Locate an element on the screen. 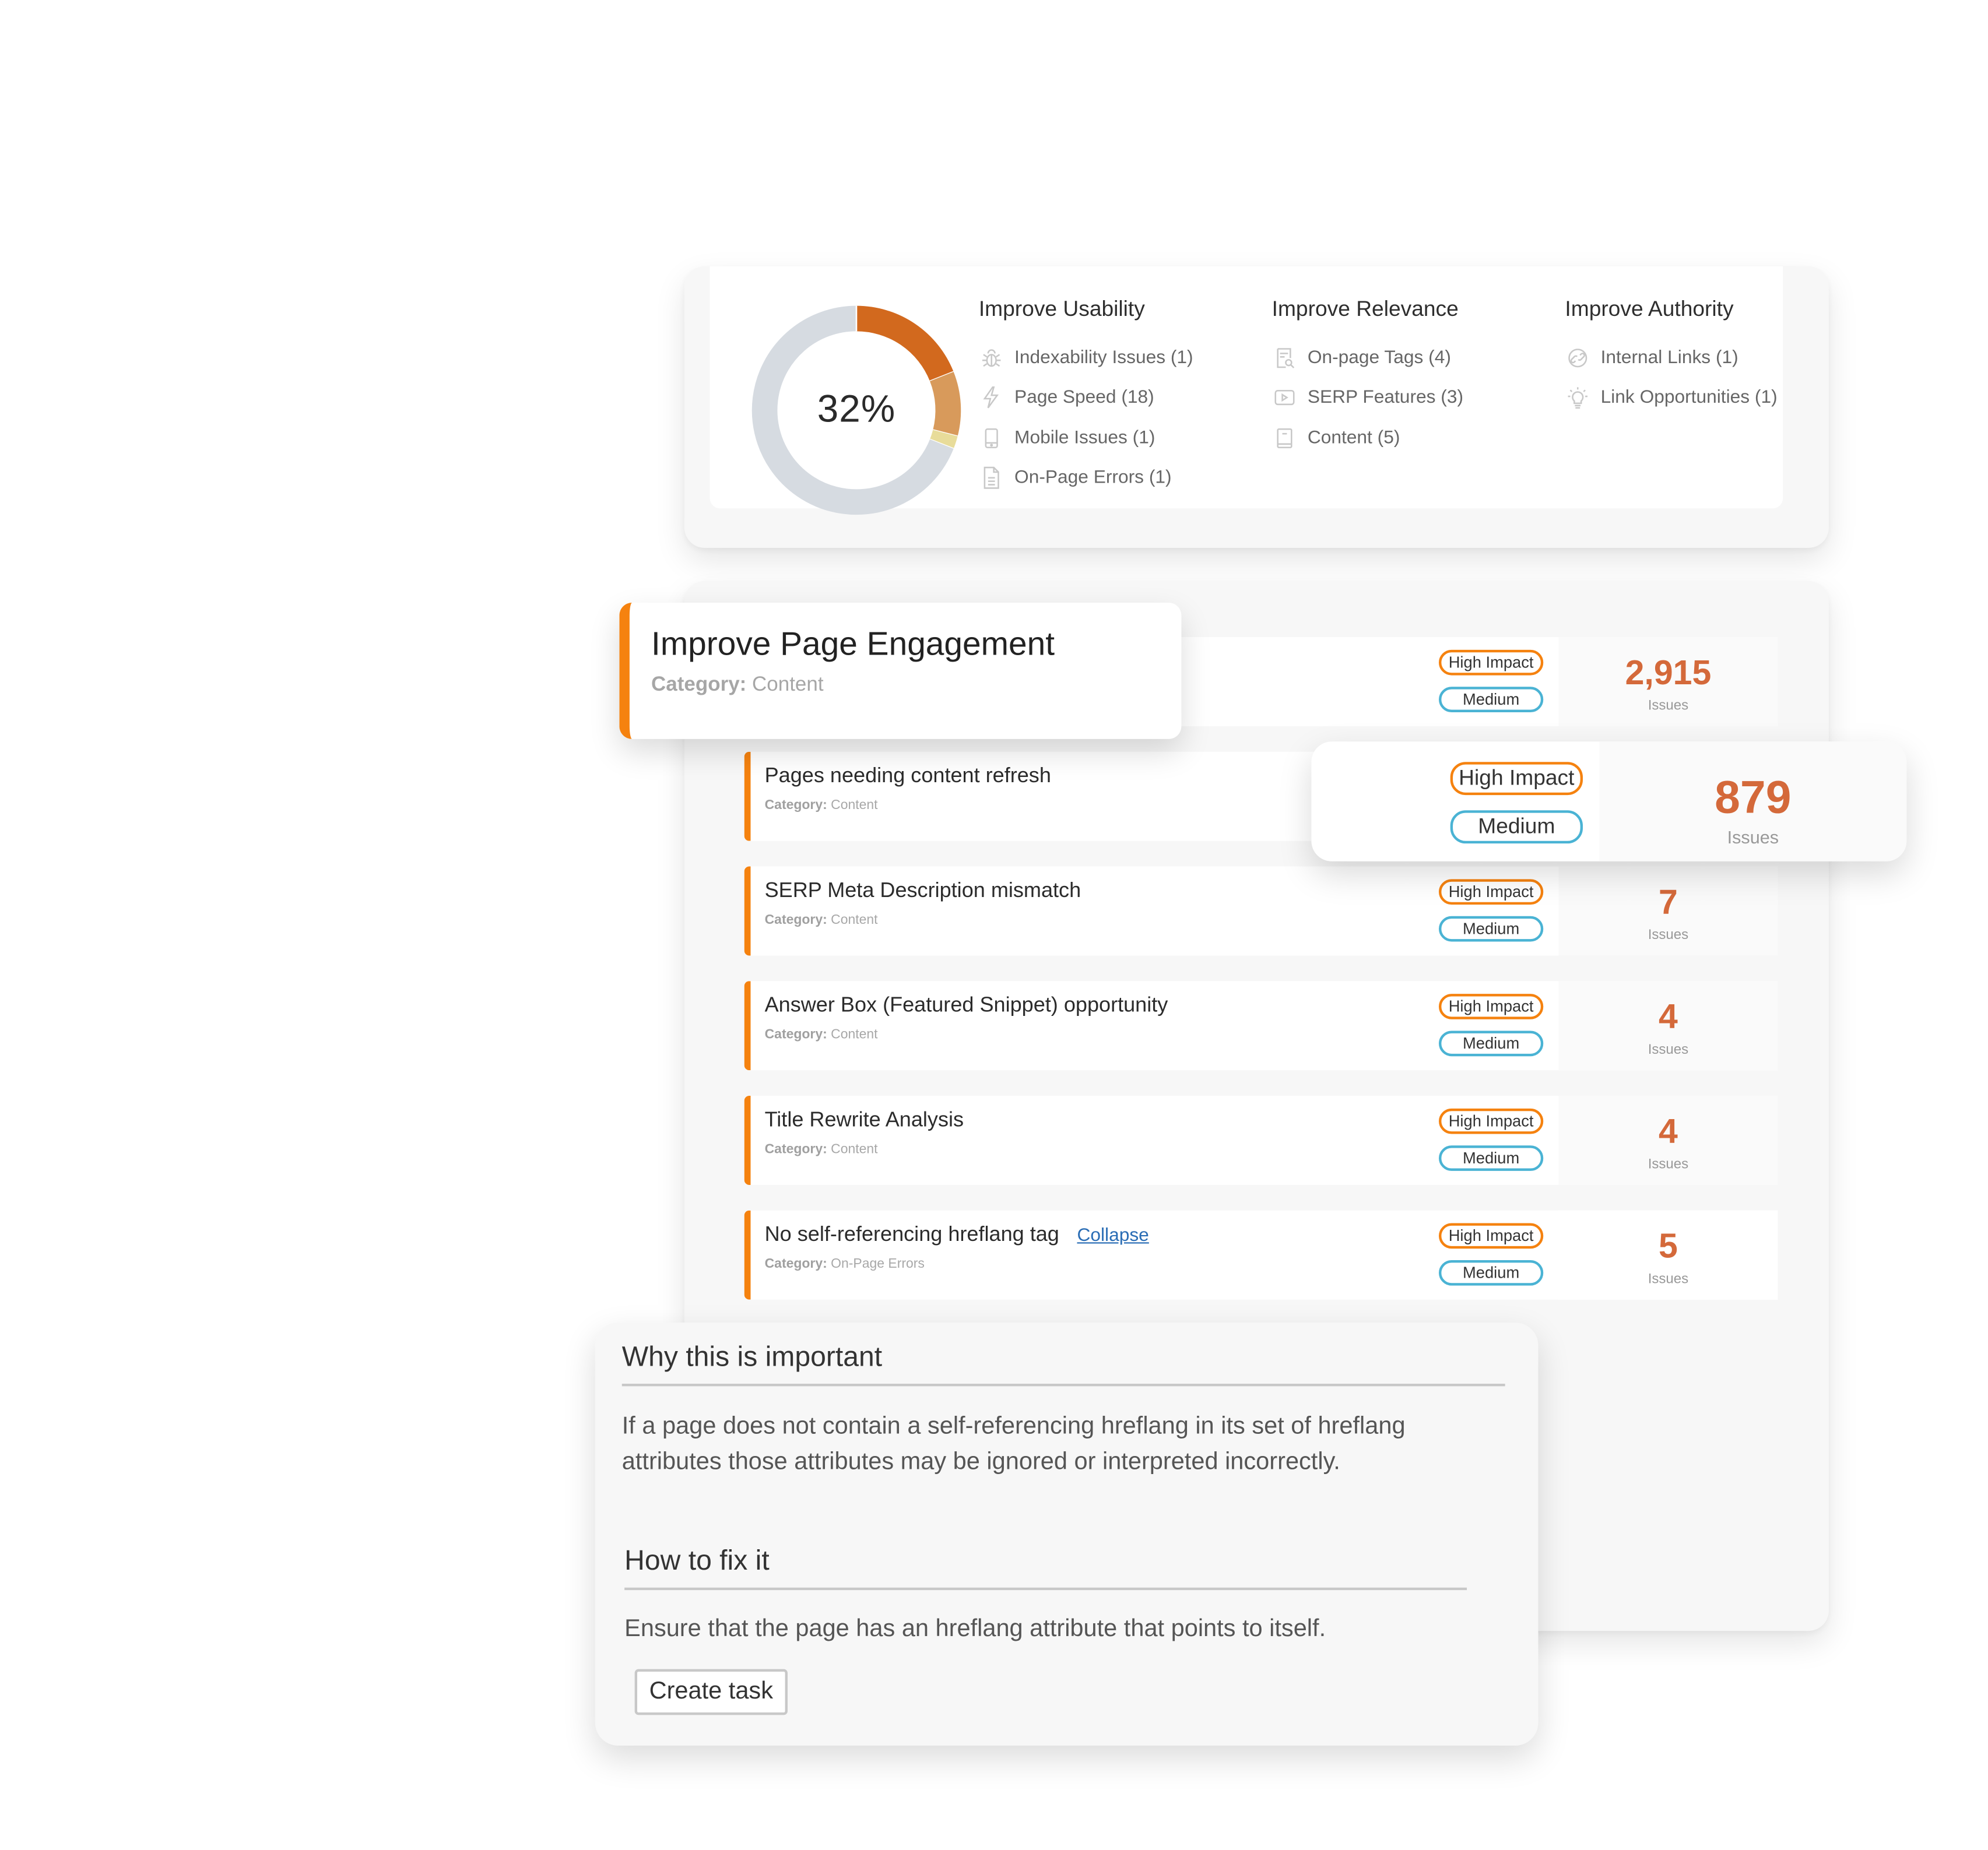 Image resolution: width=1988 pixels, height=1850 pixels. issue-count-highlight-card: High Impact Medium 879 Issues is located at coordinates (1609, 801).